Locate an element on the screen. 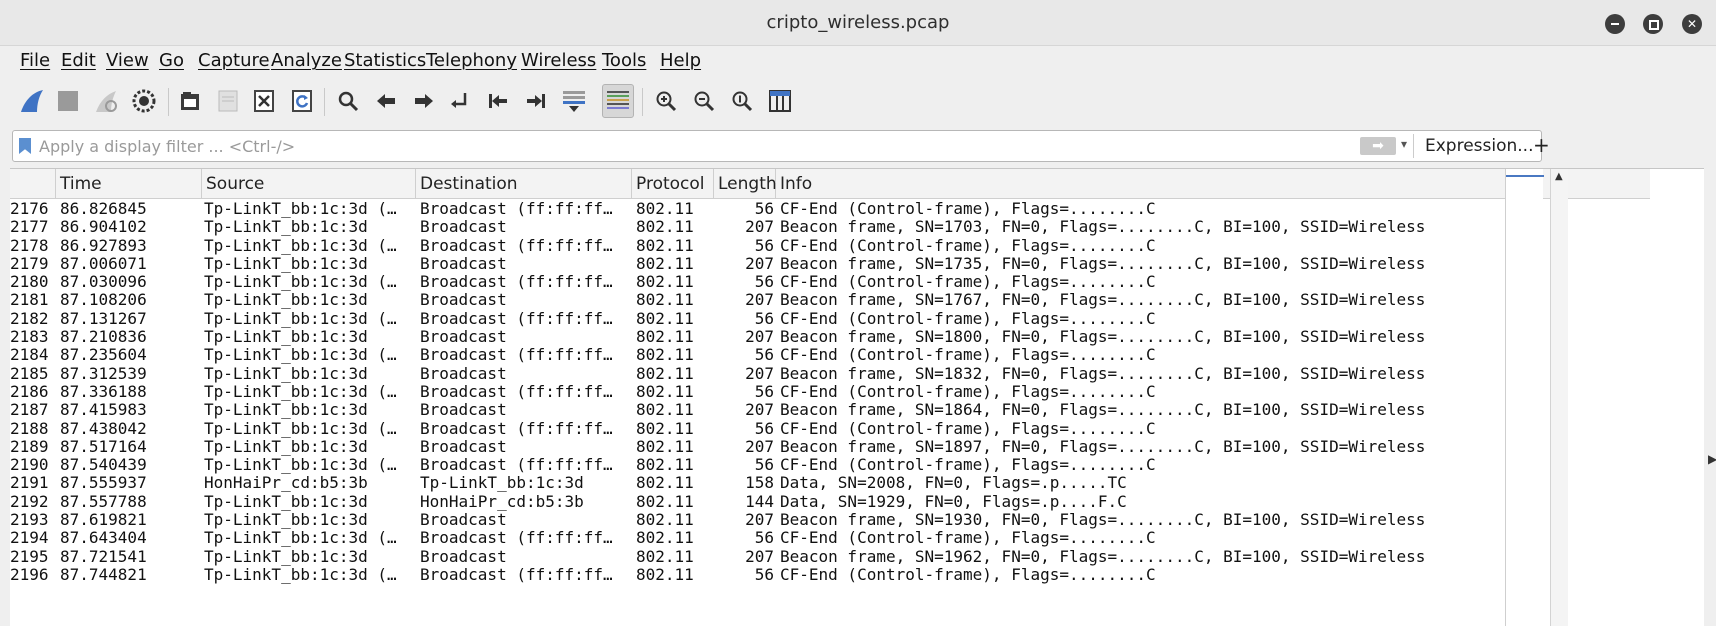 Image resolution: width=1716 pixels, height=626 pixels. menu-help: Help is located at coordinates (680, 60).